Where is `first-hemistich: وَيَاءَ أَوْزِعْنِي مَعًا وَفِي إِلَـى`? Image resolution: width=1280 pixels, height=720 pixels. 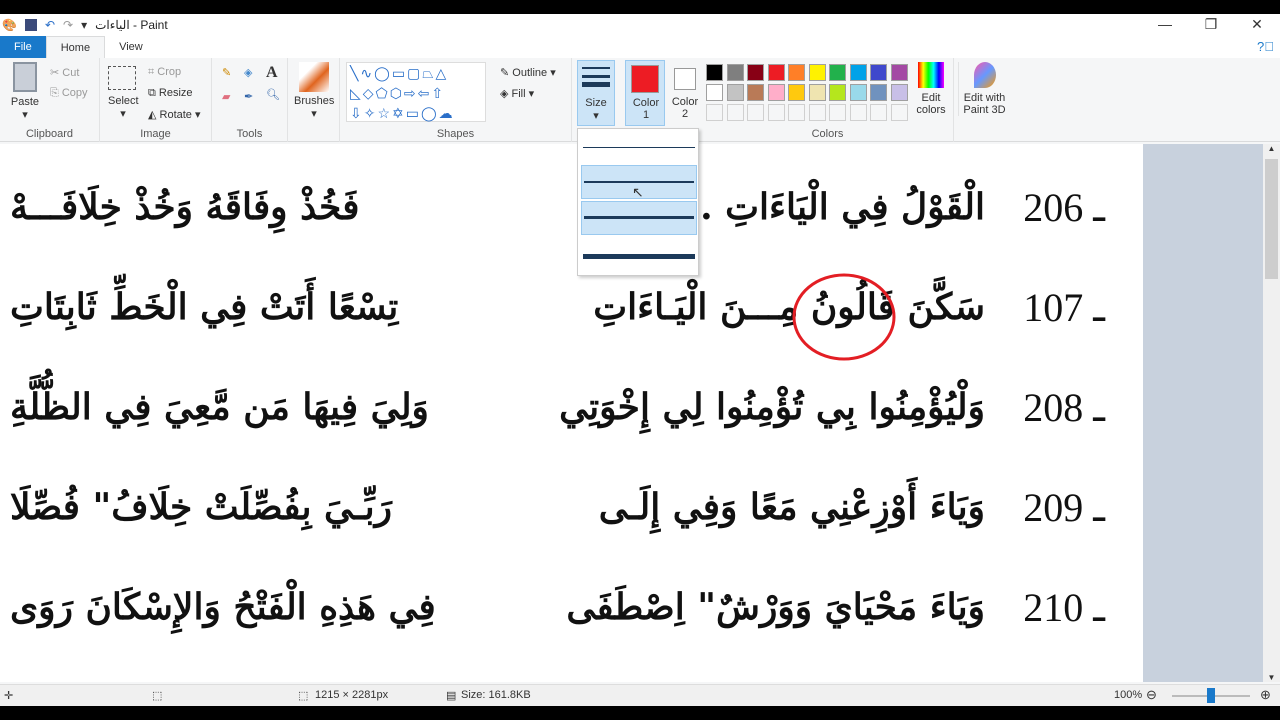 first-hemistich: وَيَاءَ أَوْزِعْنِي مَعًا وَفِي إِلَـى is located at coordinates (791, 507).